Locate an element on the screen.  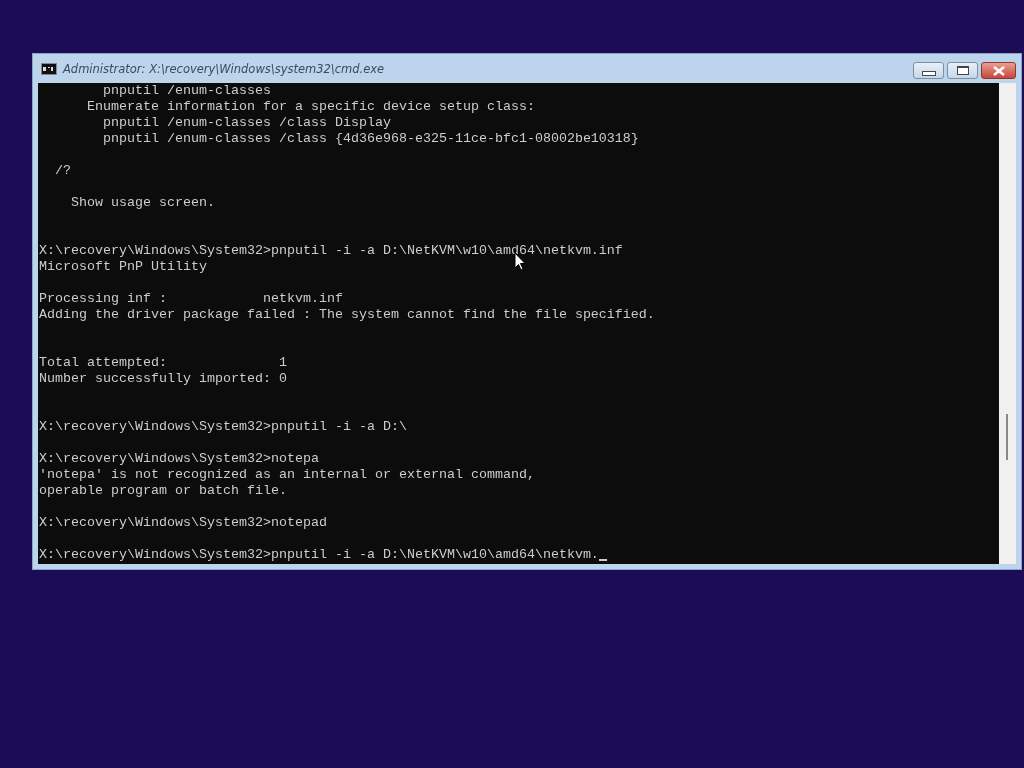
console-line: pnputil /enum-classes is located at coordinates (186, 90).